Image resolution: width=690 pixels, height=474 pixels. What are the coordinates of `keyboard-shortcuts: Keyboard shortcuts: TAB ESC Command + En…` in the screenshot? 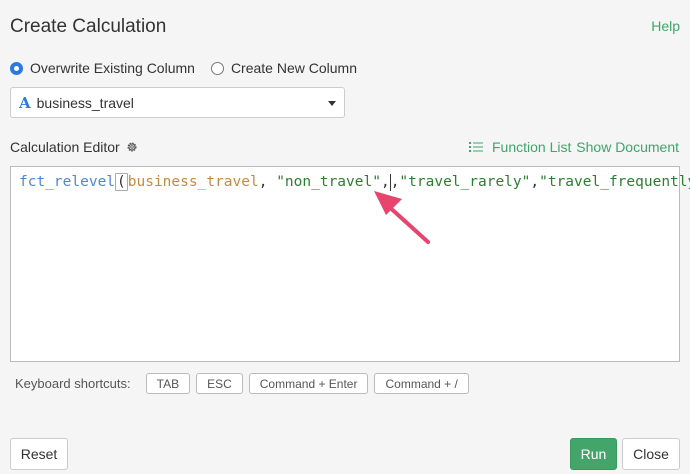 It's located at (245, 383).